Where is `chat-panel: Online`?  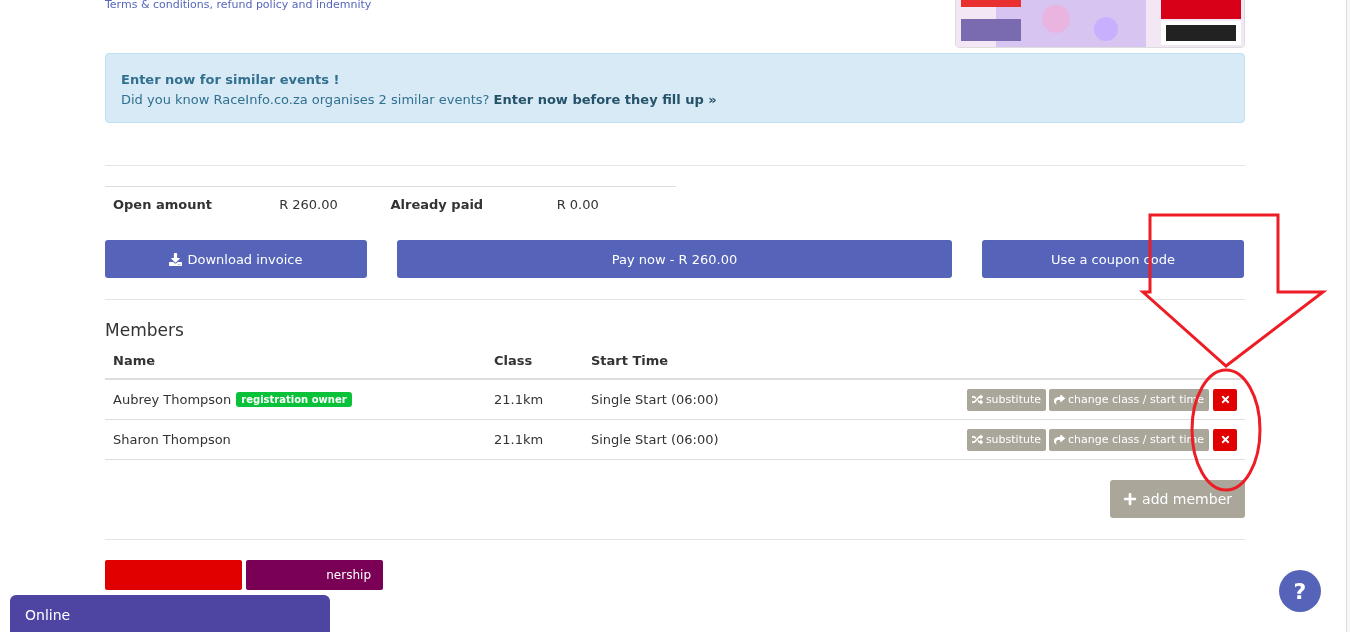 chat-panel: Online is located at coordinates (170, 613).